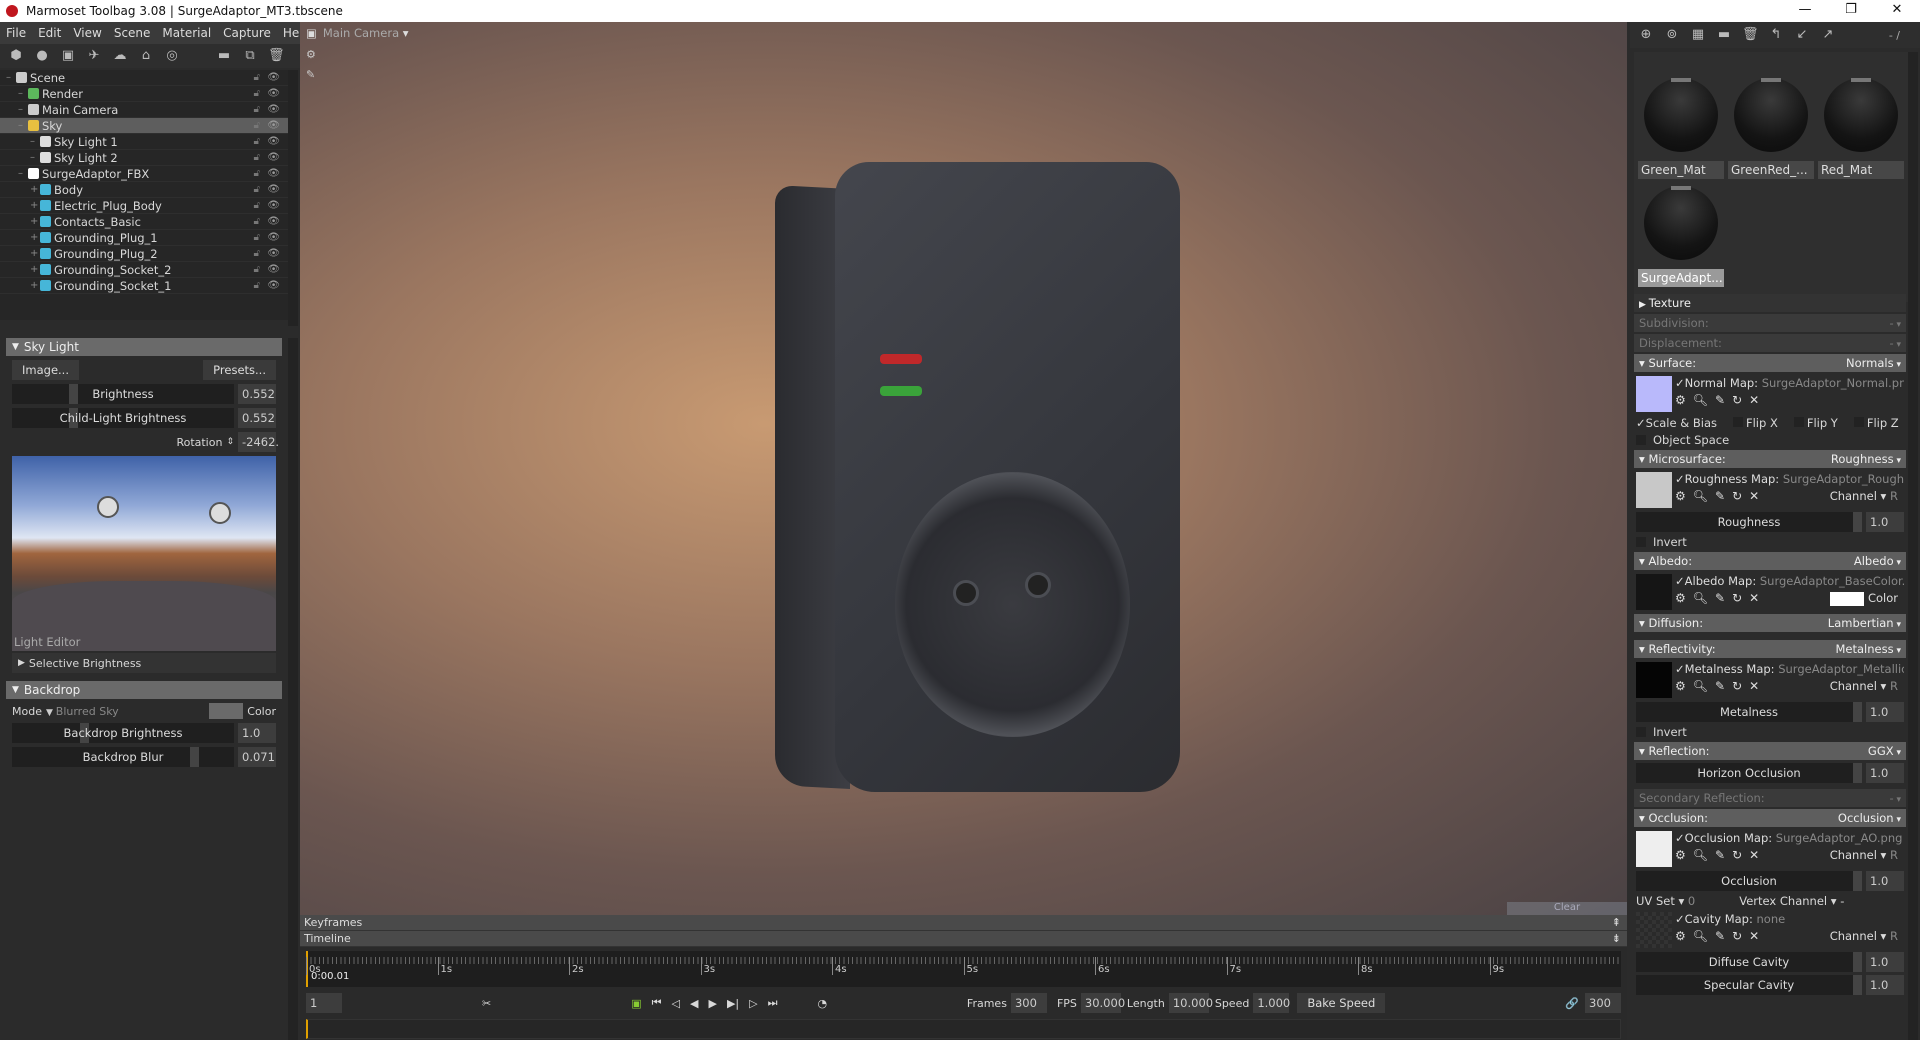 The width and height of the screenshot is (1920, 1040). What do you see at coordinates (366, 33) in the screenshot?
I see `camera-selector: Main Camera ▾` at bounding box center [366, 33].